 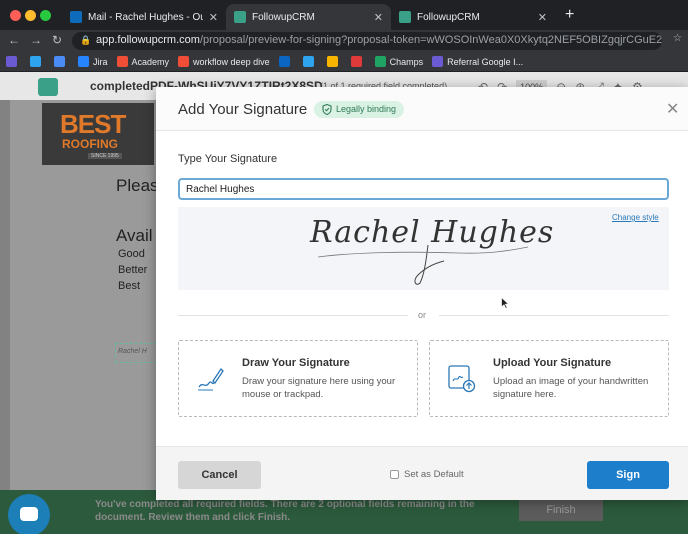 What do you see at coordinates (14, 40) in the screenshot?
I see `back-arrow-icon: ←` at bounding box center [14, 40].